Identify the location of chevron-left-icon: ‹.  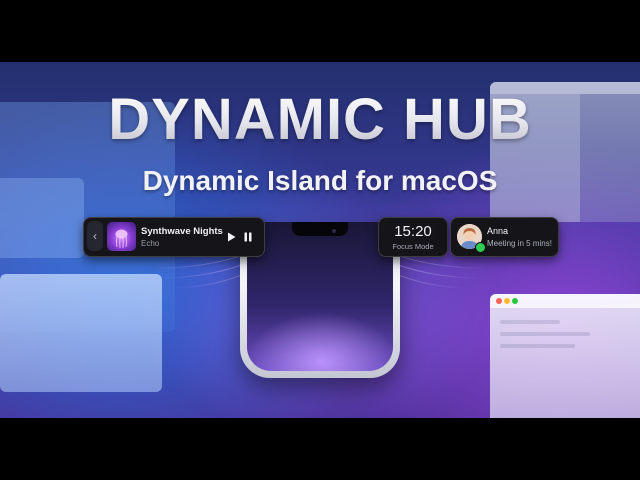
(95, 236).